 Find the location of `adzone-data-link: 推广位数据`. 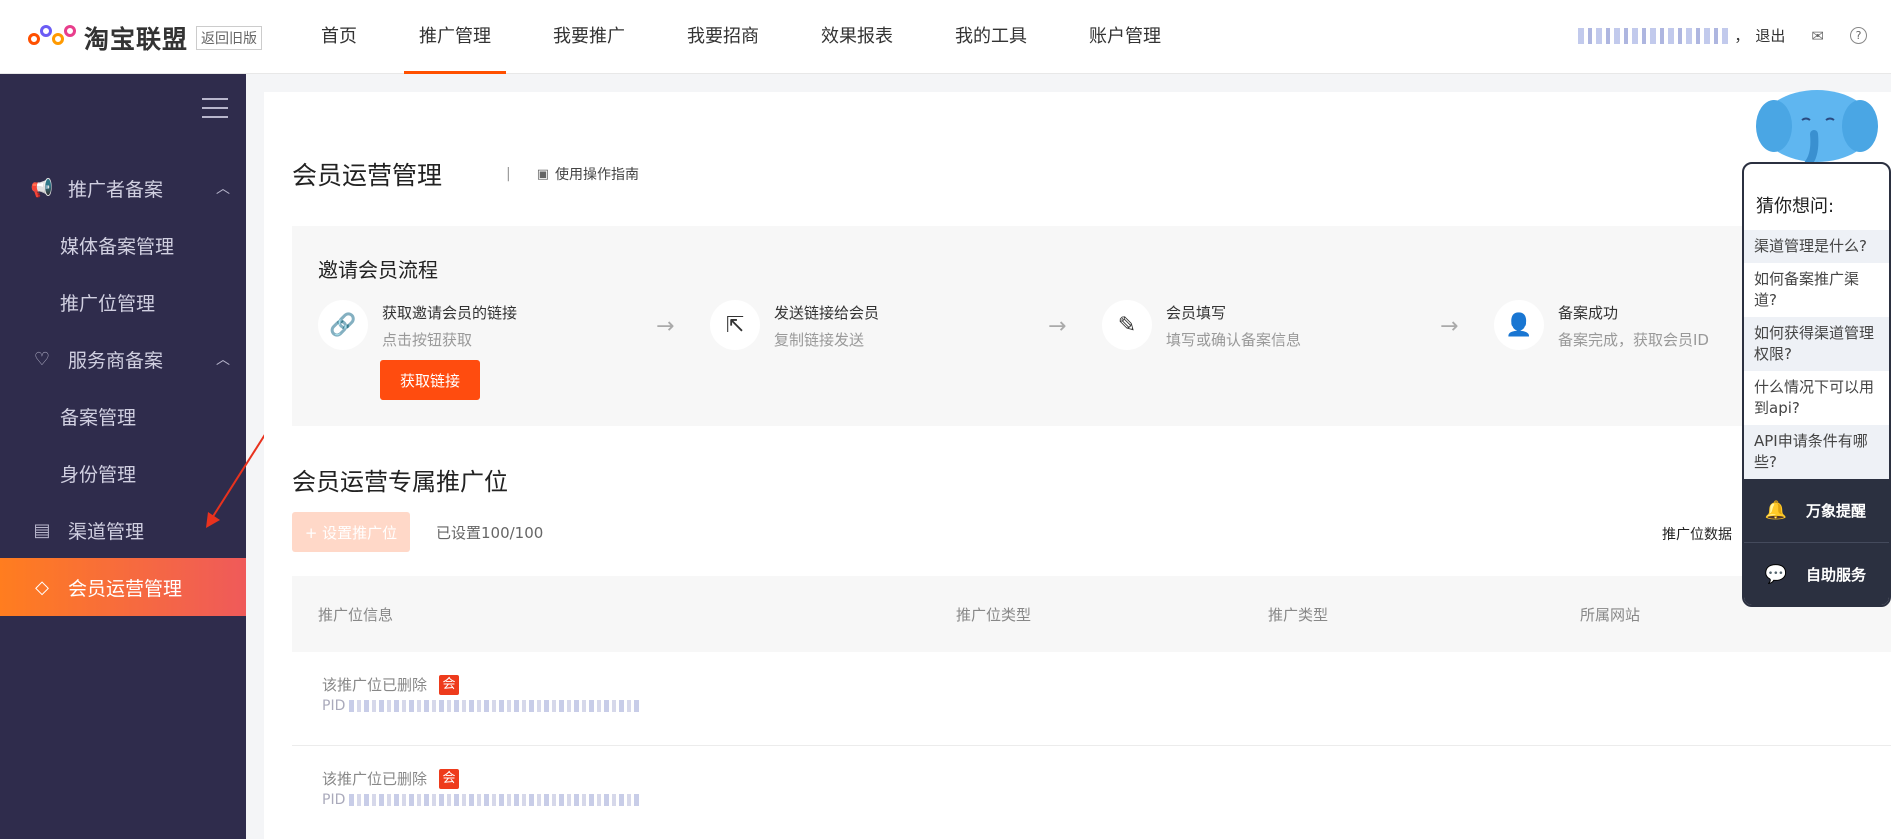

adzone-data-link: 推广位数据 is located at coordinates (1697, 534).